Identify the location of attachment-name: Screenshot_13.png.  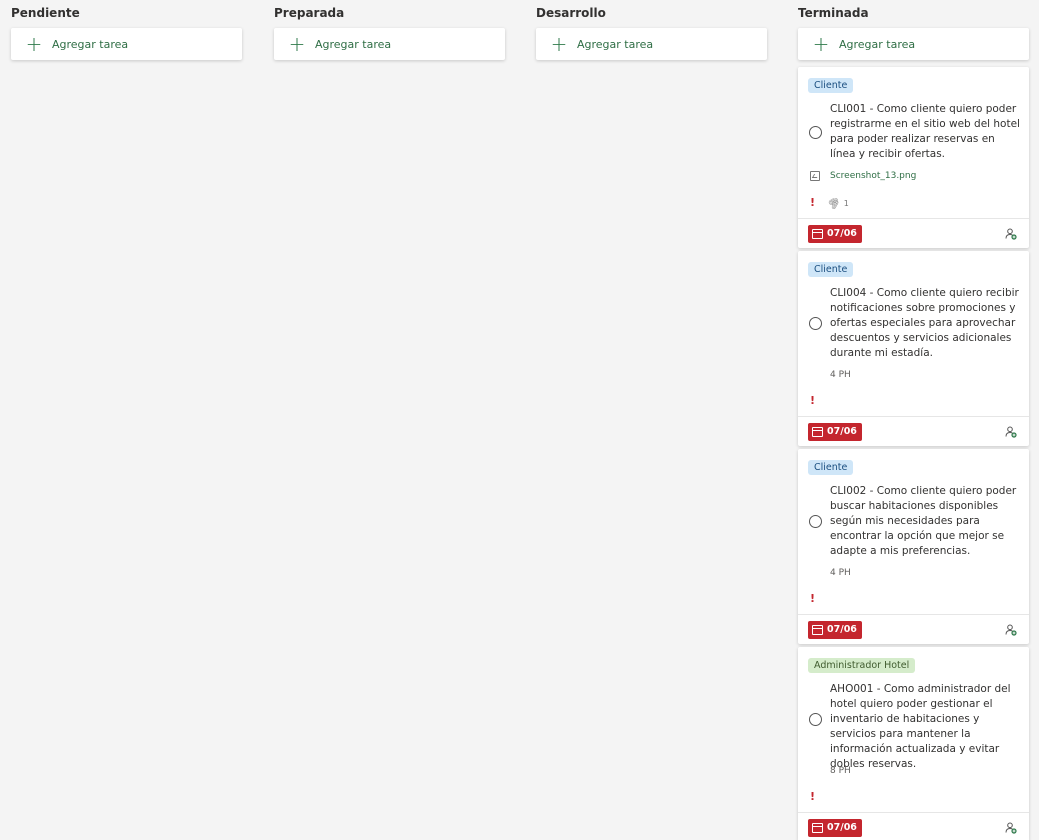
(873, 176).